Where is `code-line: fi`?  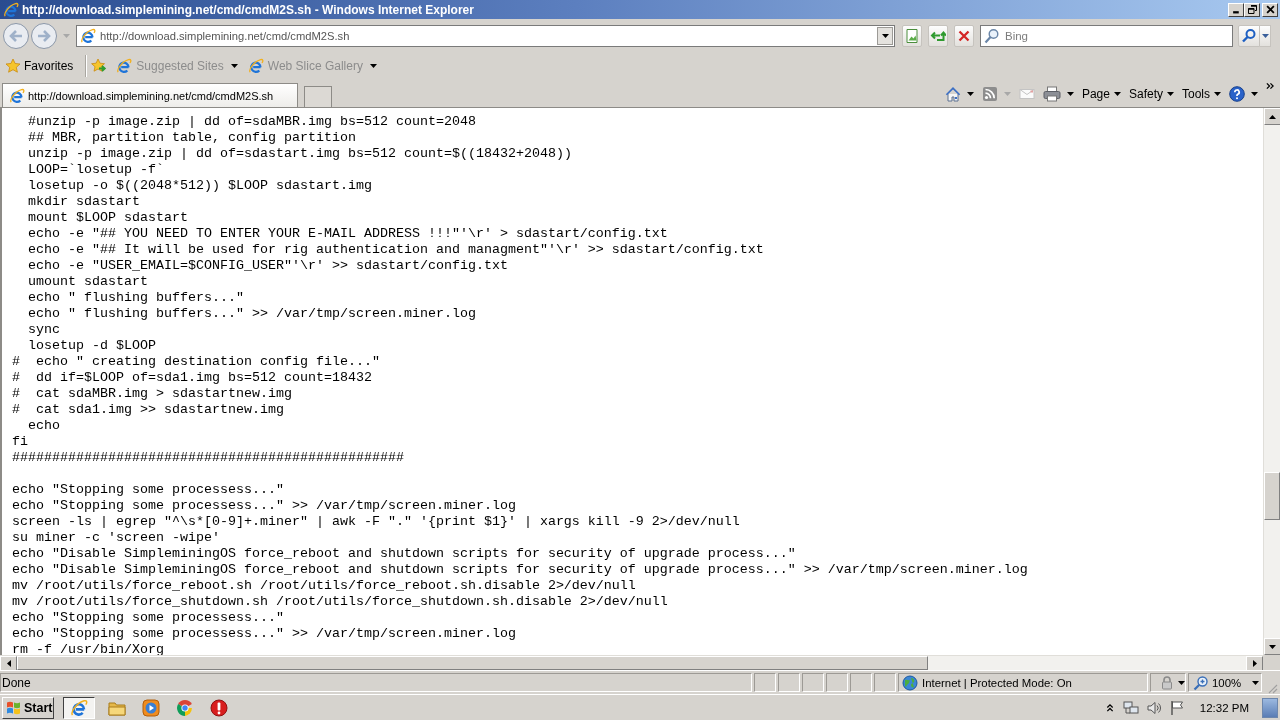
code-line: fi is located at coordinates (20, 441).